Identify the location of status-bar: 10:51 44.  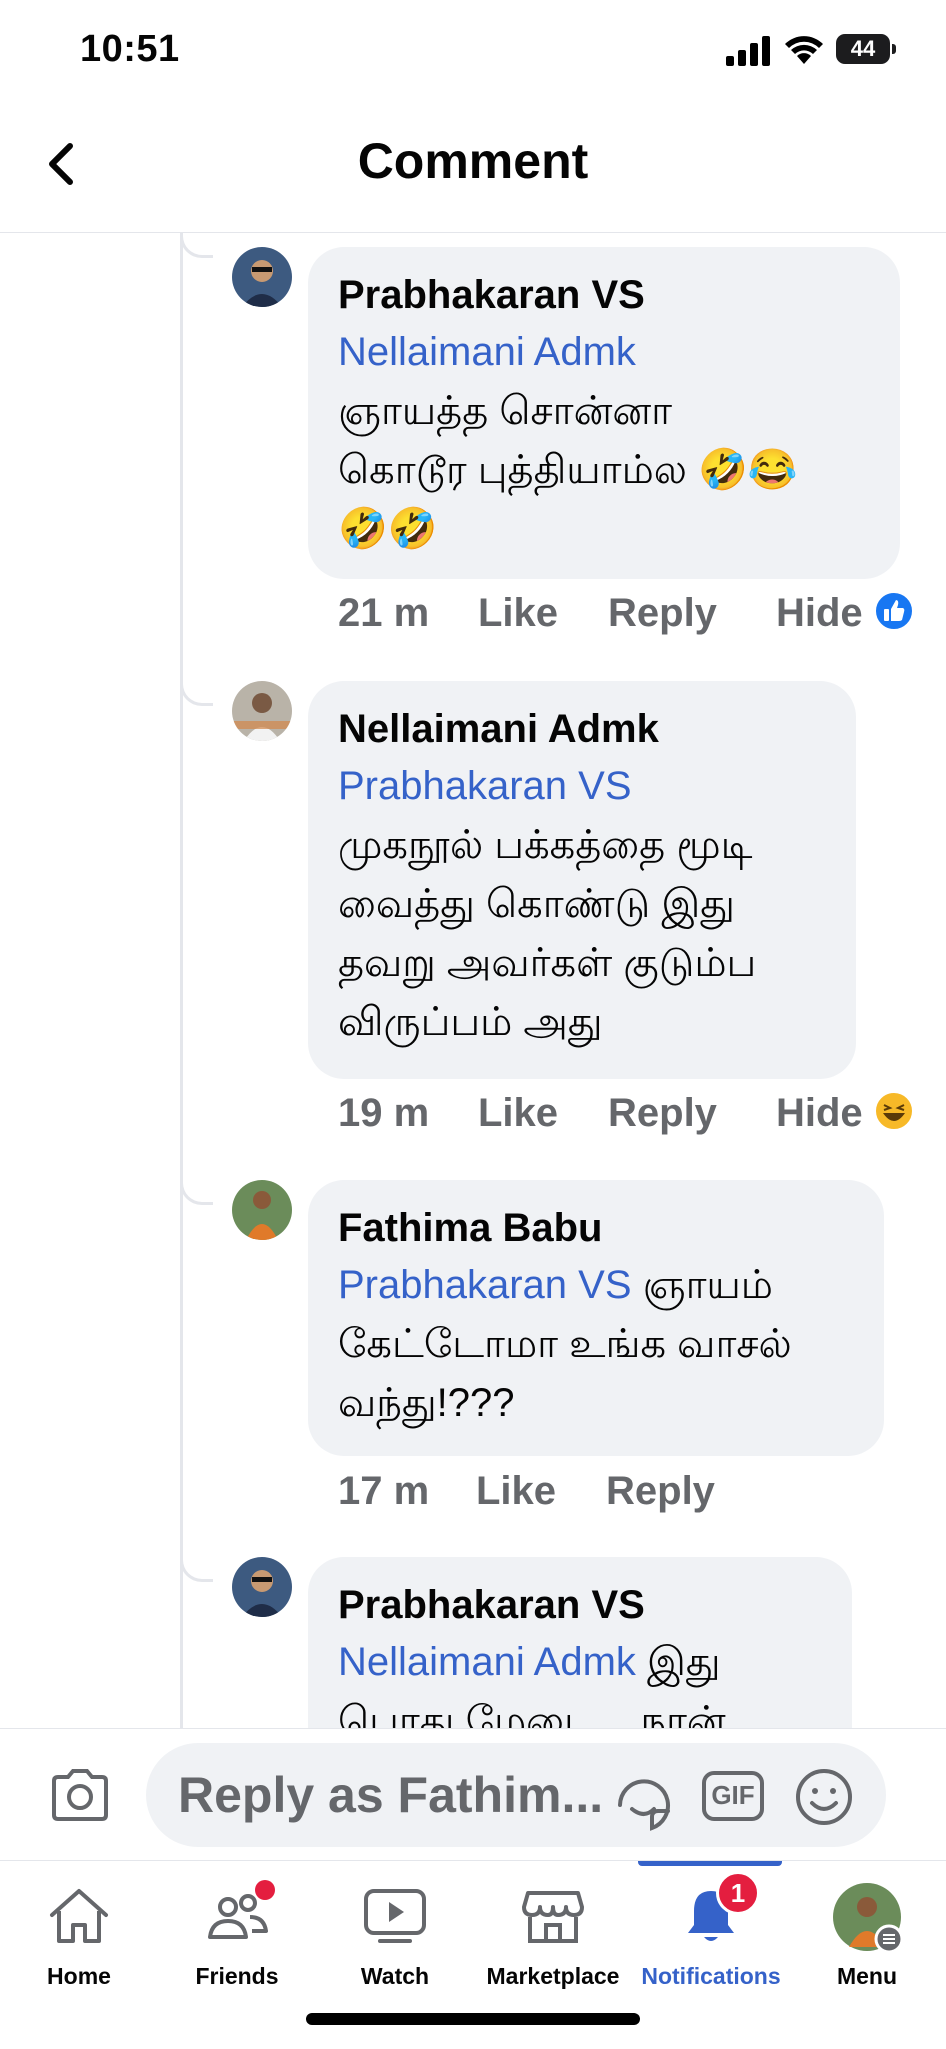
(473, 50).